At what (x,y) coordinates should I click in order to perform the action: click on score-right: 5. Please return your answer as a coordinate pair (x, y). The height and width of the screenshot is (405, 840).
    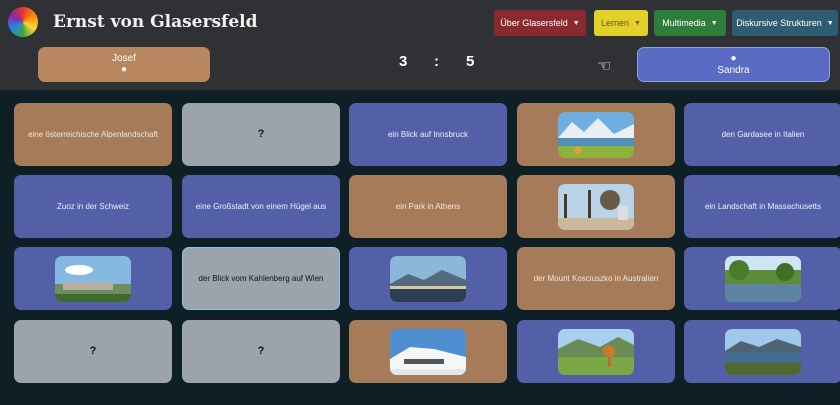
    Looking at the image, I should click on (470, 61).